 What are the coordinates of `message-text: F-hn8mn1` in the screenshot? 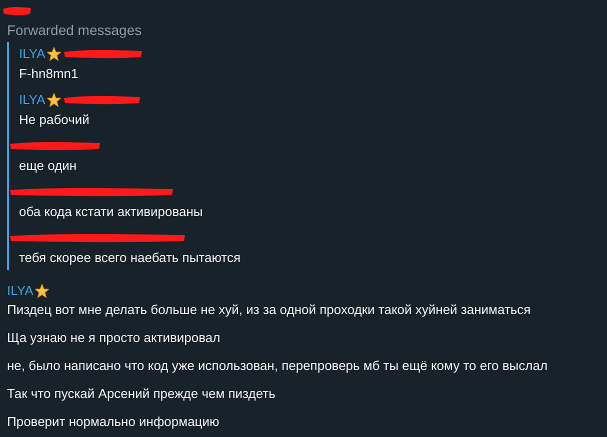 It's located at (49, 74).